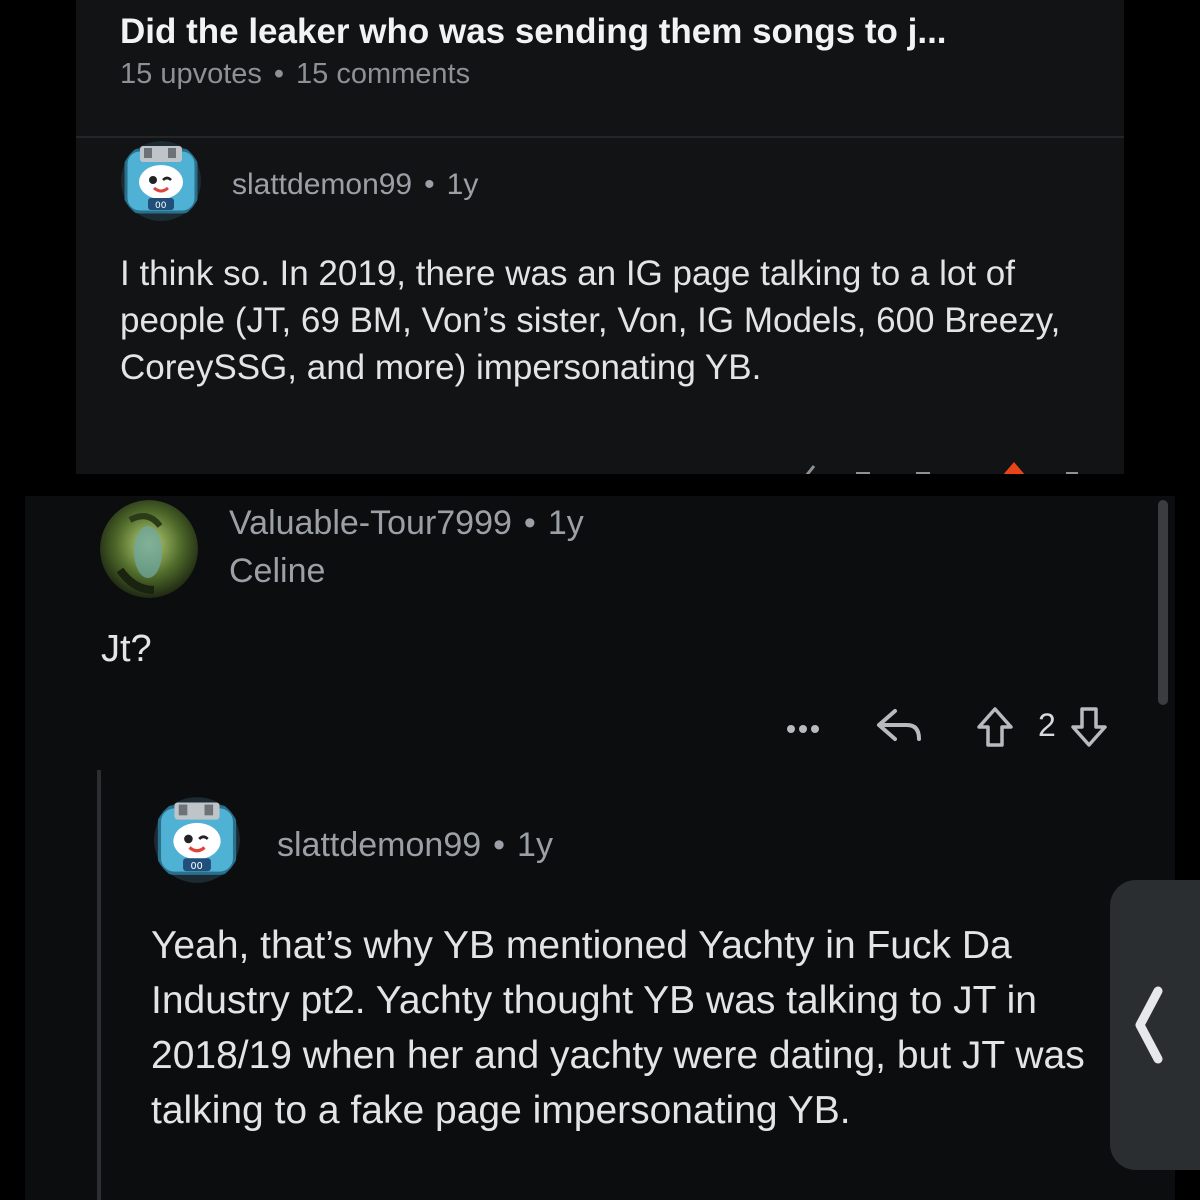  What do you see at coordinates (805, 726) in the screenshot?
I see `more-dots-icon` at bounding box center [805, 726].